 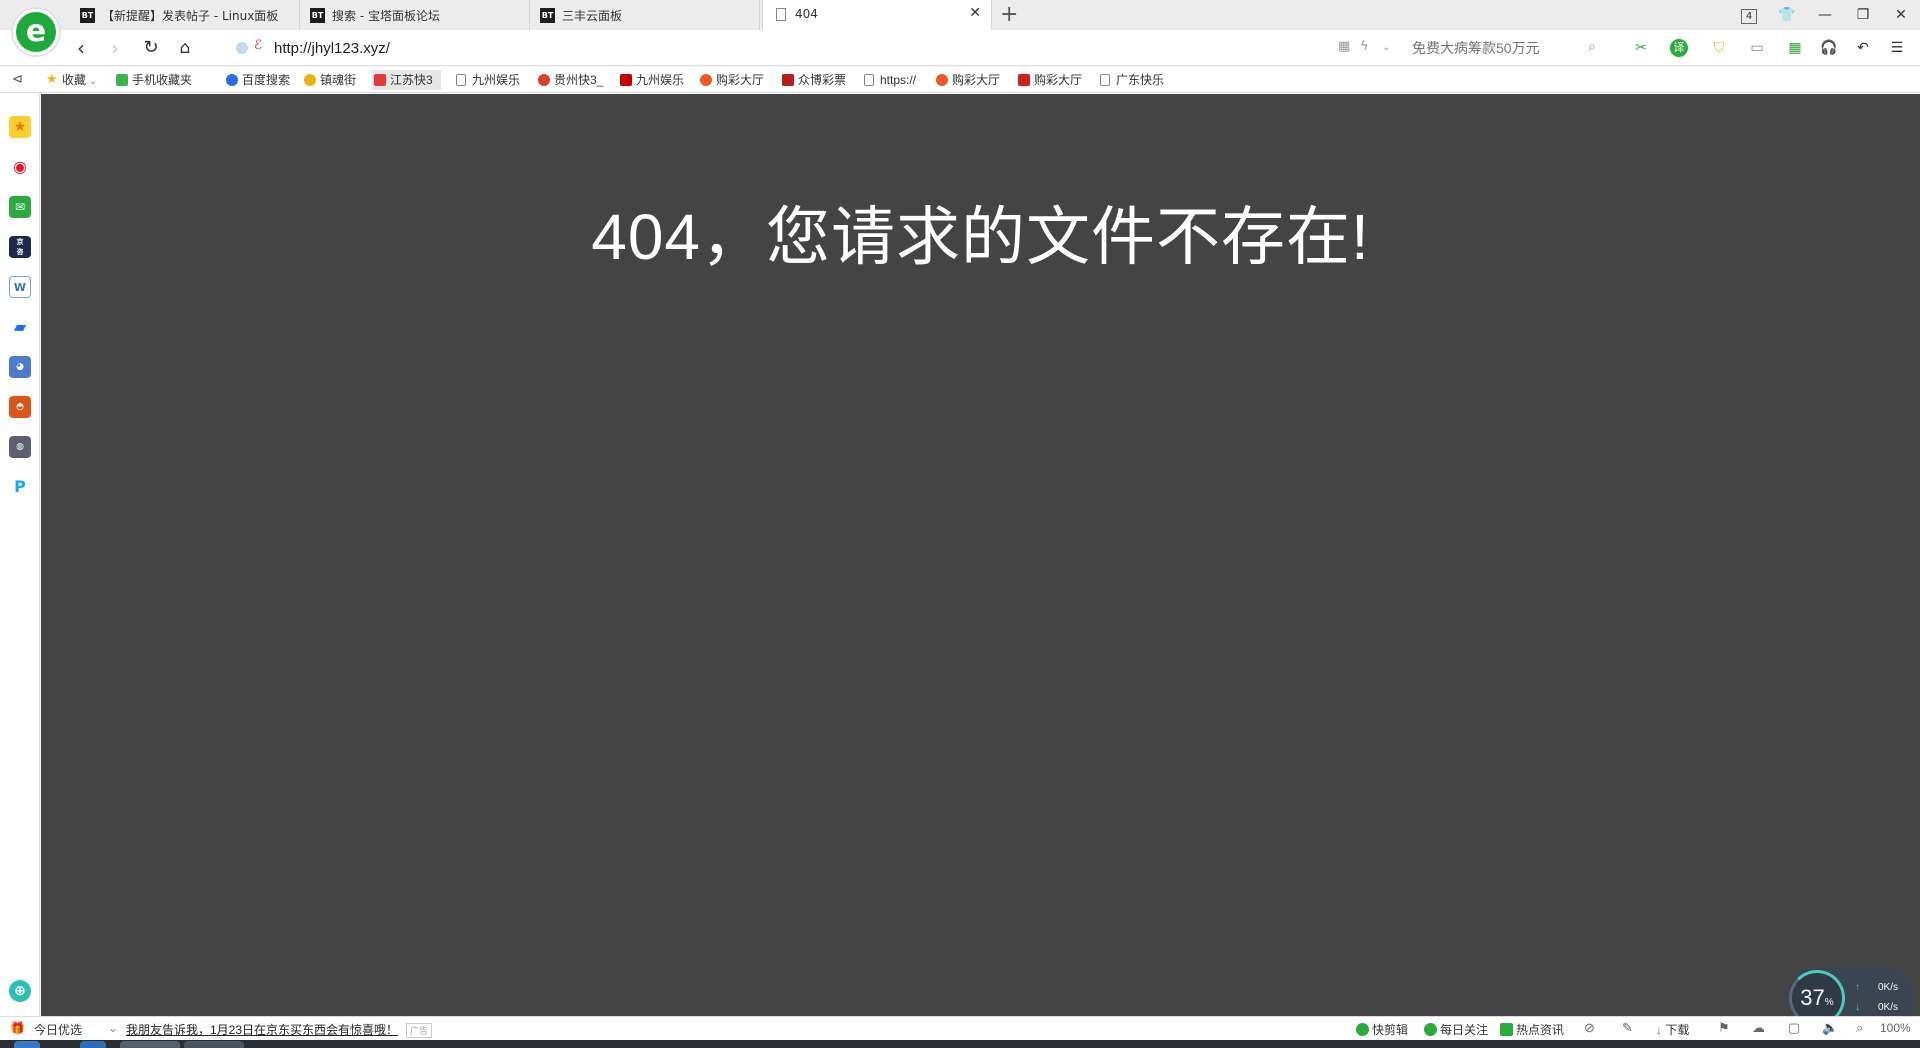 I want to click on bookmark-item: 百度搜索, so click(x=257, y=80).